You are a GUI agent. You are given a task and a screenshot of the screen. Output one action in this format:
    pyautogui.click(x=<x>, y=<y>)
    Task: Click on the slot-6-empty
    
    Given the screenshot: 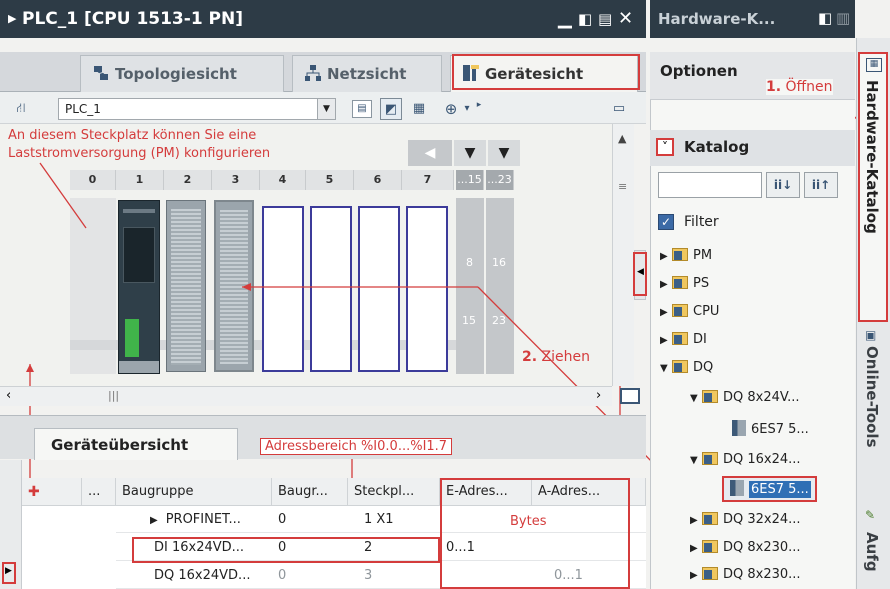 What is the action you would take?
    pyautogui.click(x=379, y=289)
    